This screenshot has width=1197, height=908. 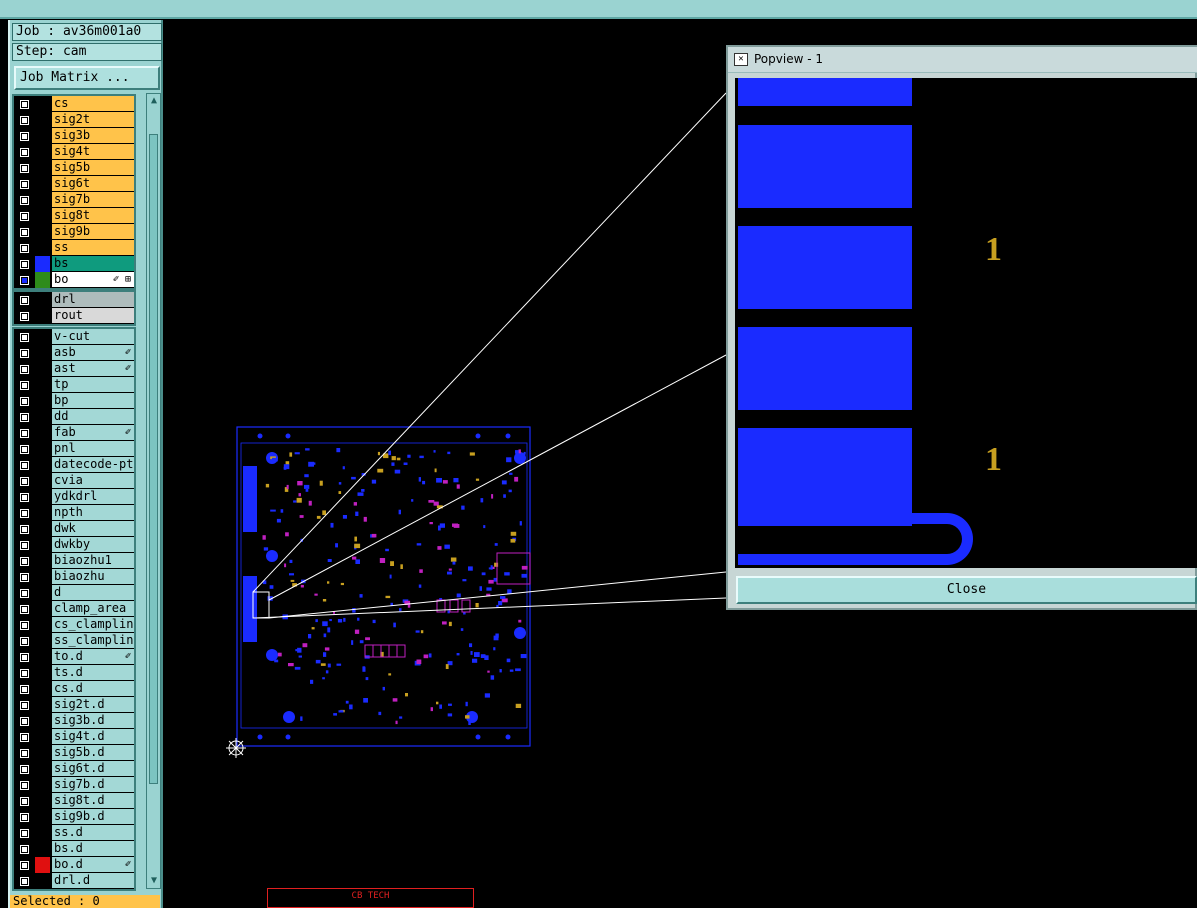 I want to click on close-button: Close, so click(x=966, y=590).